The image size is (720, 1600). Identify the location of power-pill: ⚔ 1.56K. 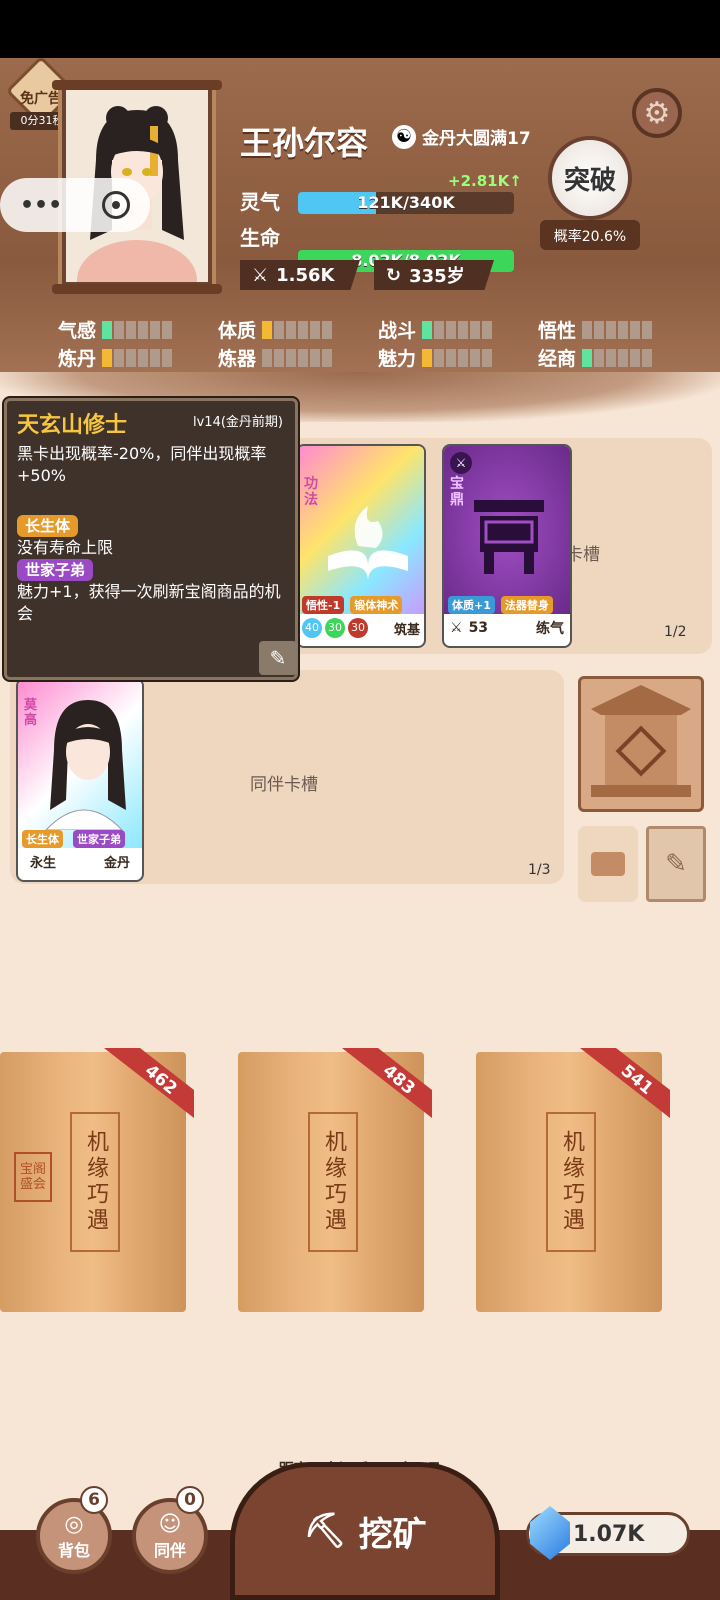
(300, 275).